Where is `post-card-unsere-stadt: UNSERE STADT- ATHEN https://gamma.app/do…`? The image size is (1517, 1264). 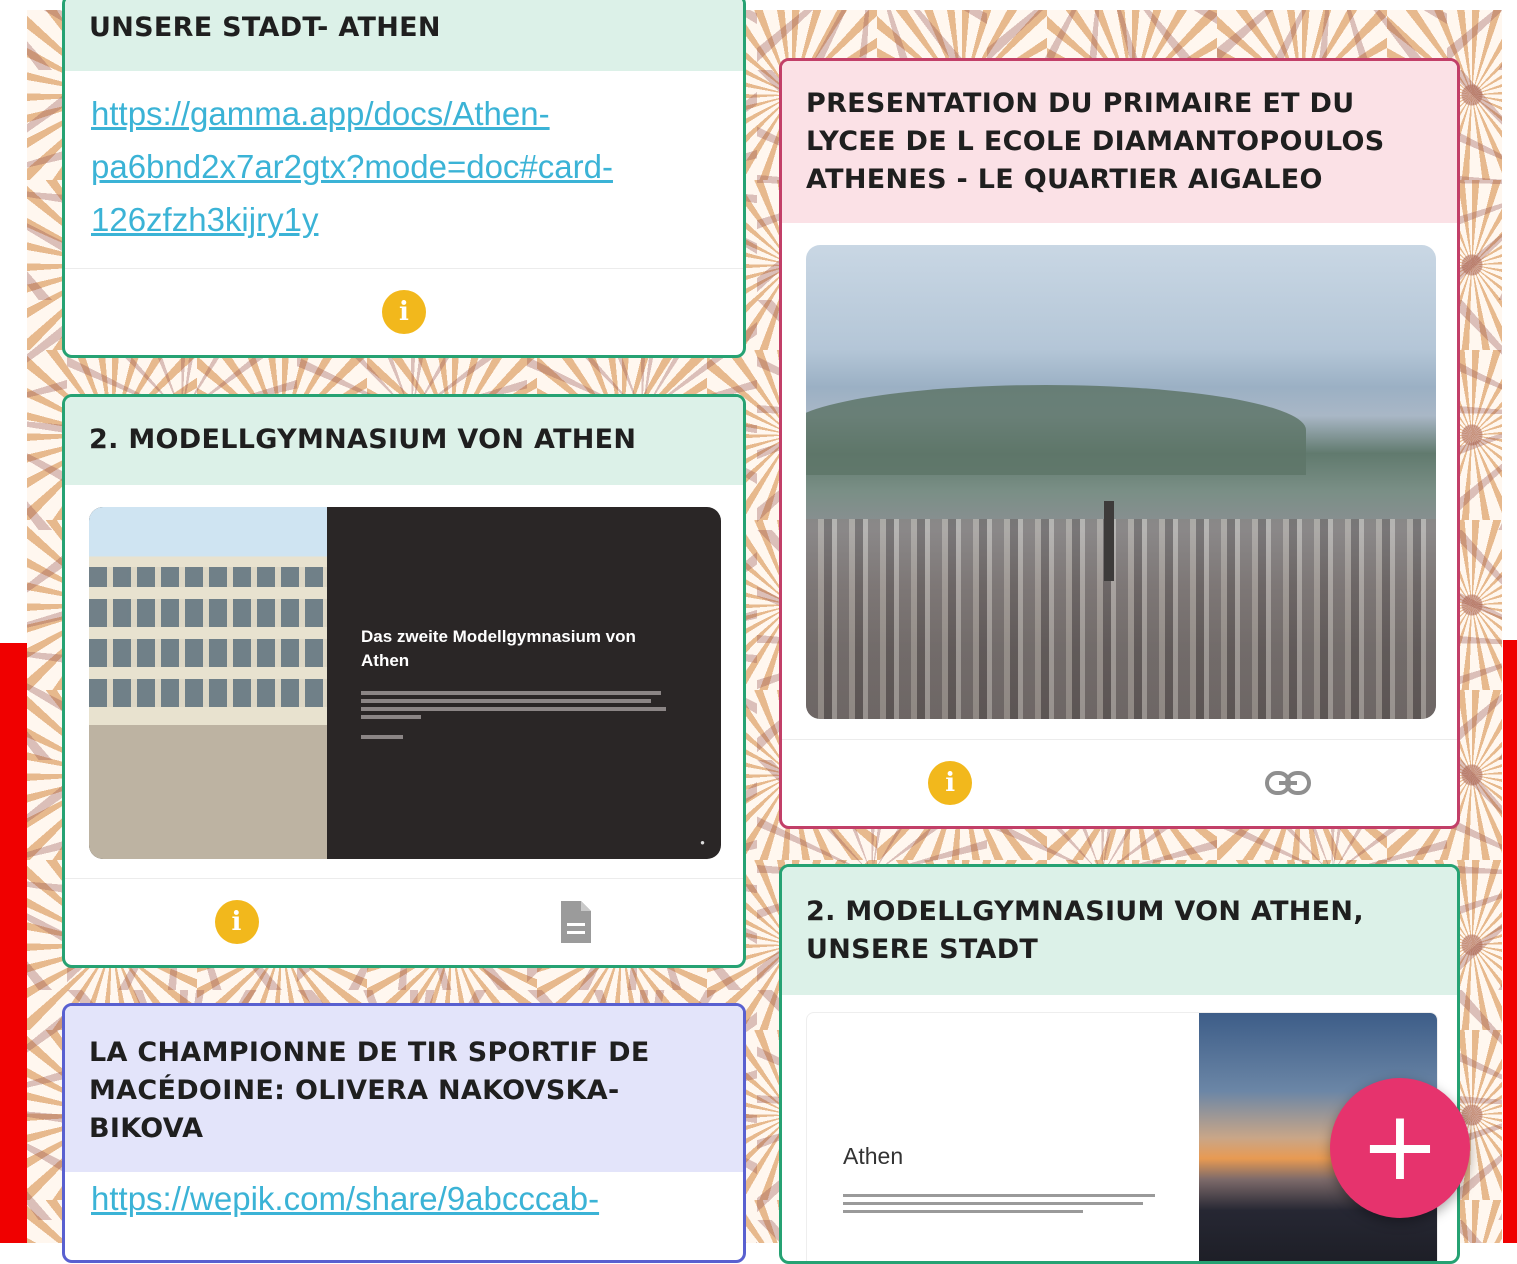 post-card-unsere-stadt: UNSERE STADT- ATHEN https://gamma.app/do… is located at coordinates (404, 179).